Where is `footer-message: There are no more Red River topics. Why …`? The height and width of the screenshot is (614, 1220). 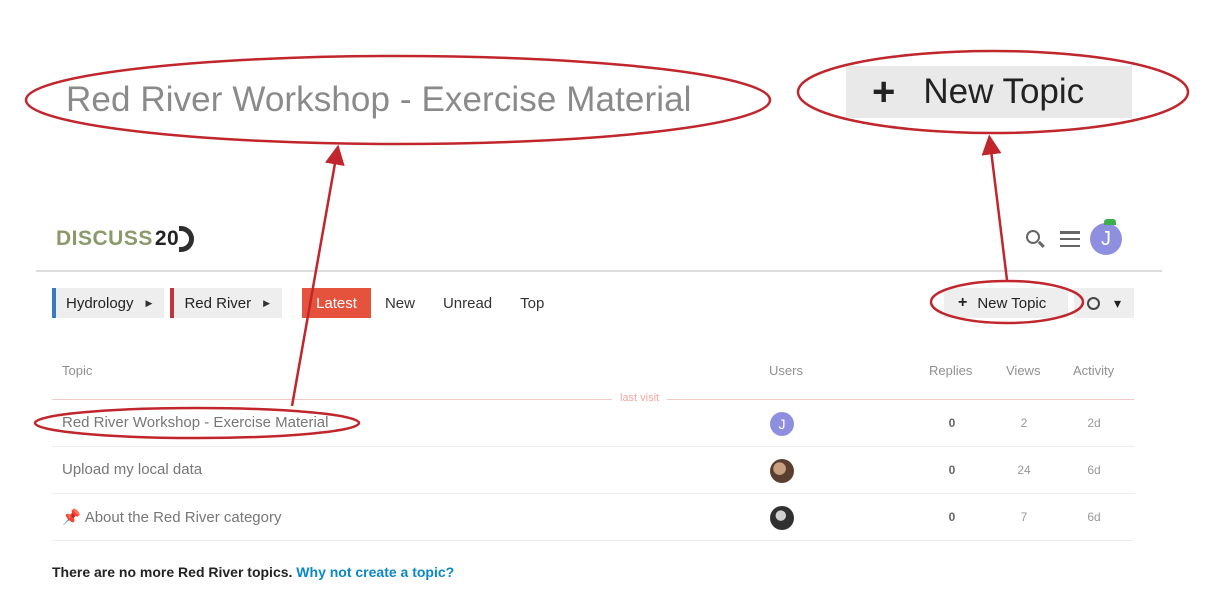
footer-message: There are no more Red River topics. Why … is located at coordinates (253, 572).